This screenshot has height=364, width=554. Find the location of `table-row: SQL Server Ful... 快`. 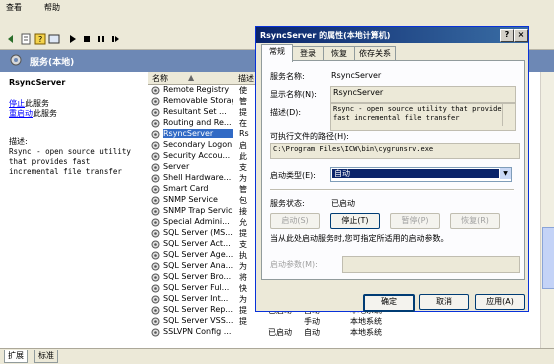

table-row: SQL Server Ful... 快 is located at coordinates (208, 288).